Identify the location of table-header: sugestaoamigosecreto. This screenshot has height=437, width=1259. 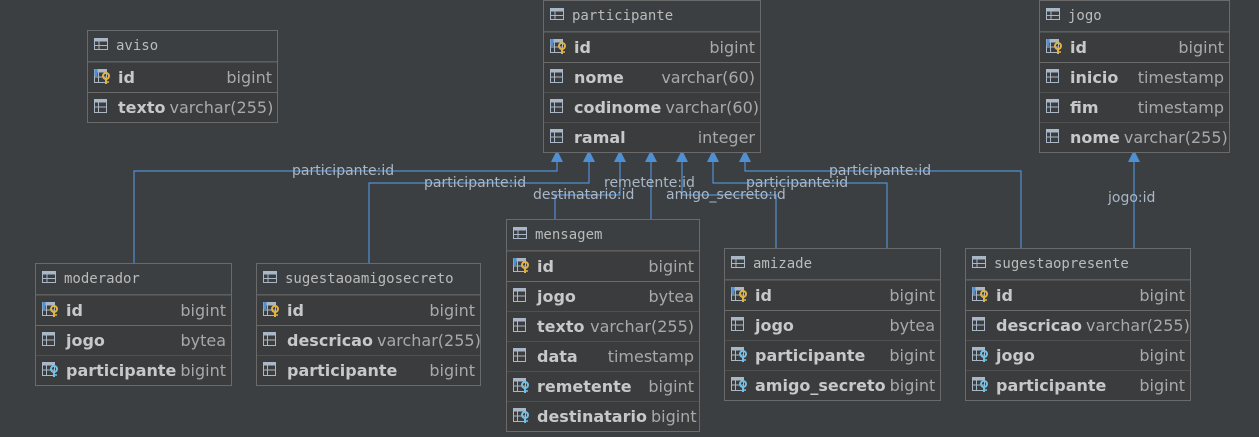
(368, 279).